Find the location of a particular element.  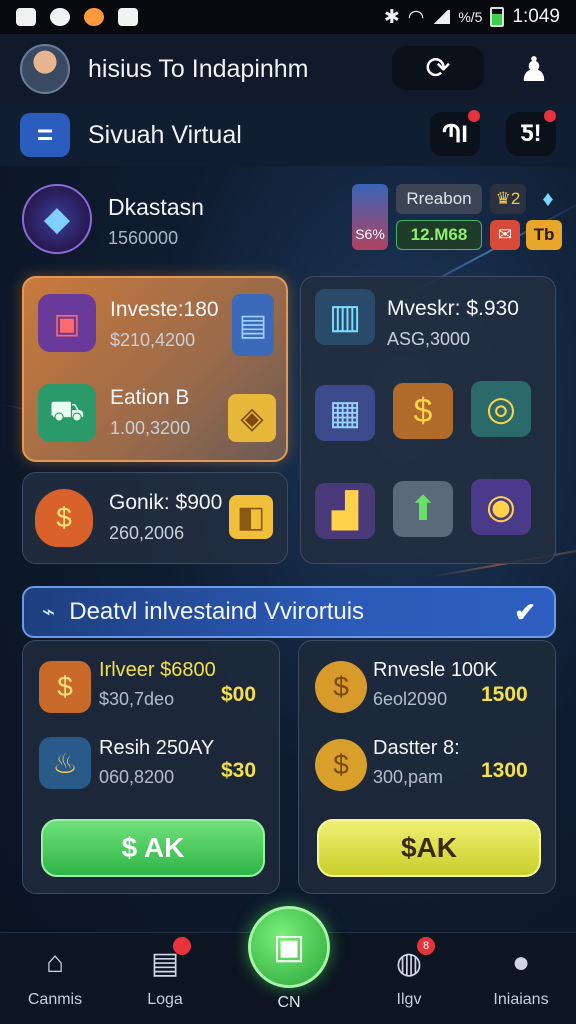

badge-chip: Tb is located at coordinates (544, 235).